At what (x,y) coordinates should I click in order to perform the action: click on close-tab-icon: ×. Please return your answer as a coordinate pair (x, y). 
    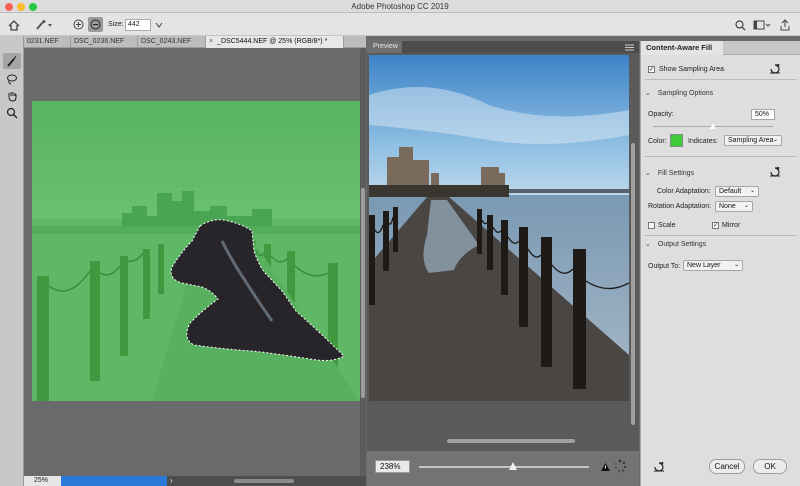
    Looking at the image, I should click on (211, 41).